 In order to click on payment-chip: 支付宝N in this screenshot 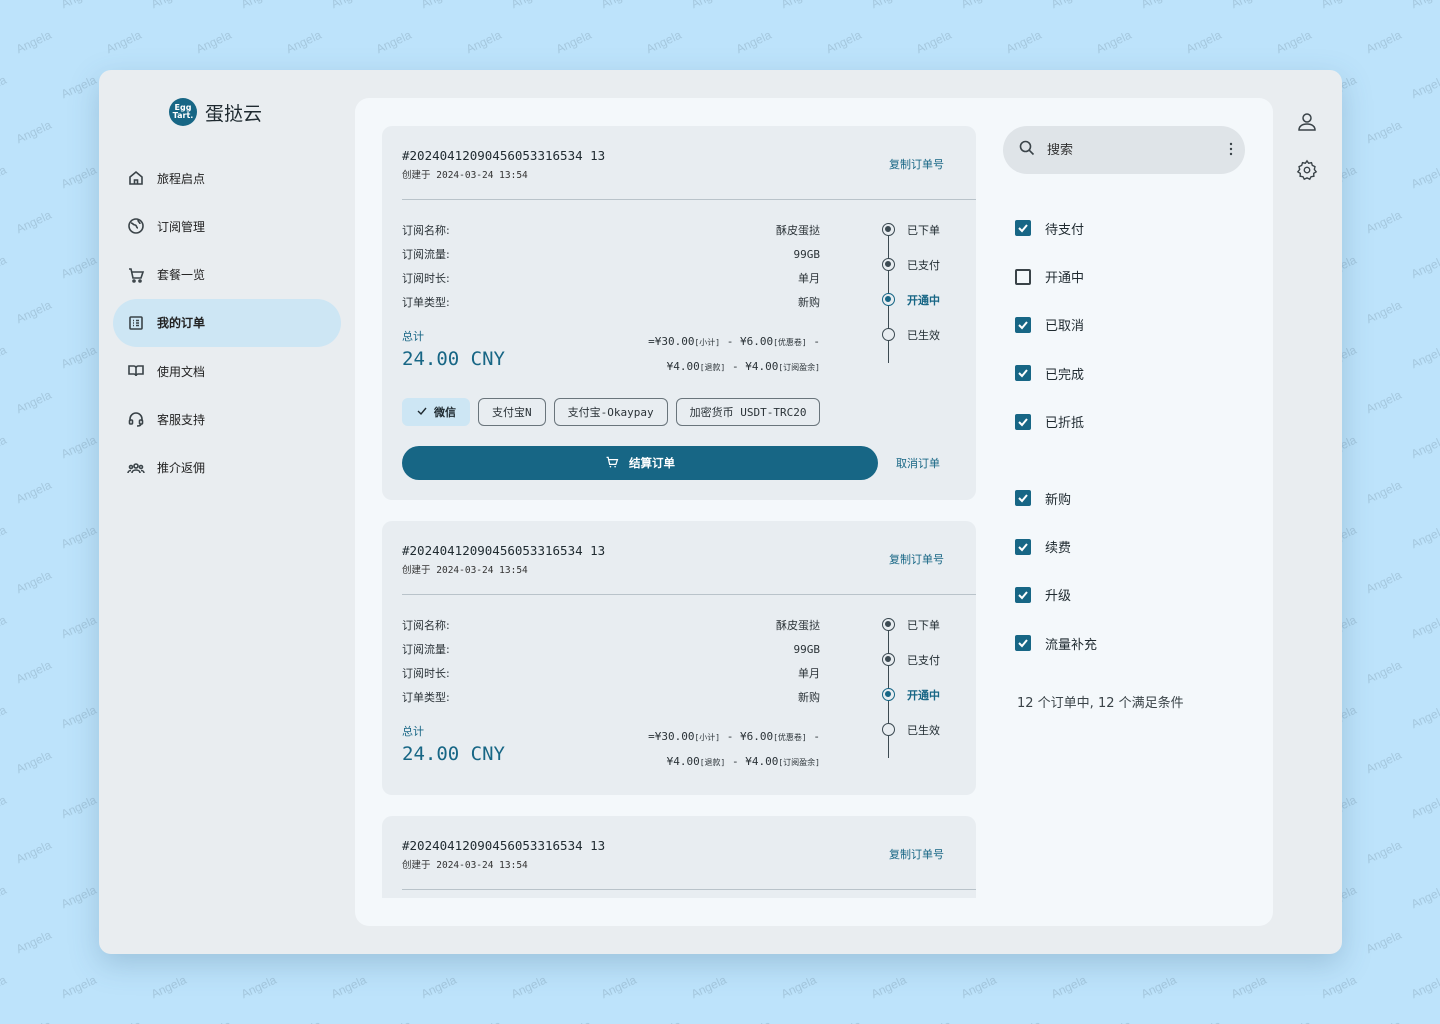, I will do `click(512, 412)`.